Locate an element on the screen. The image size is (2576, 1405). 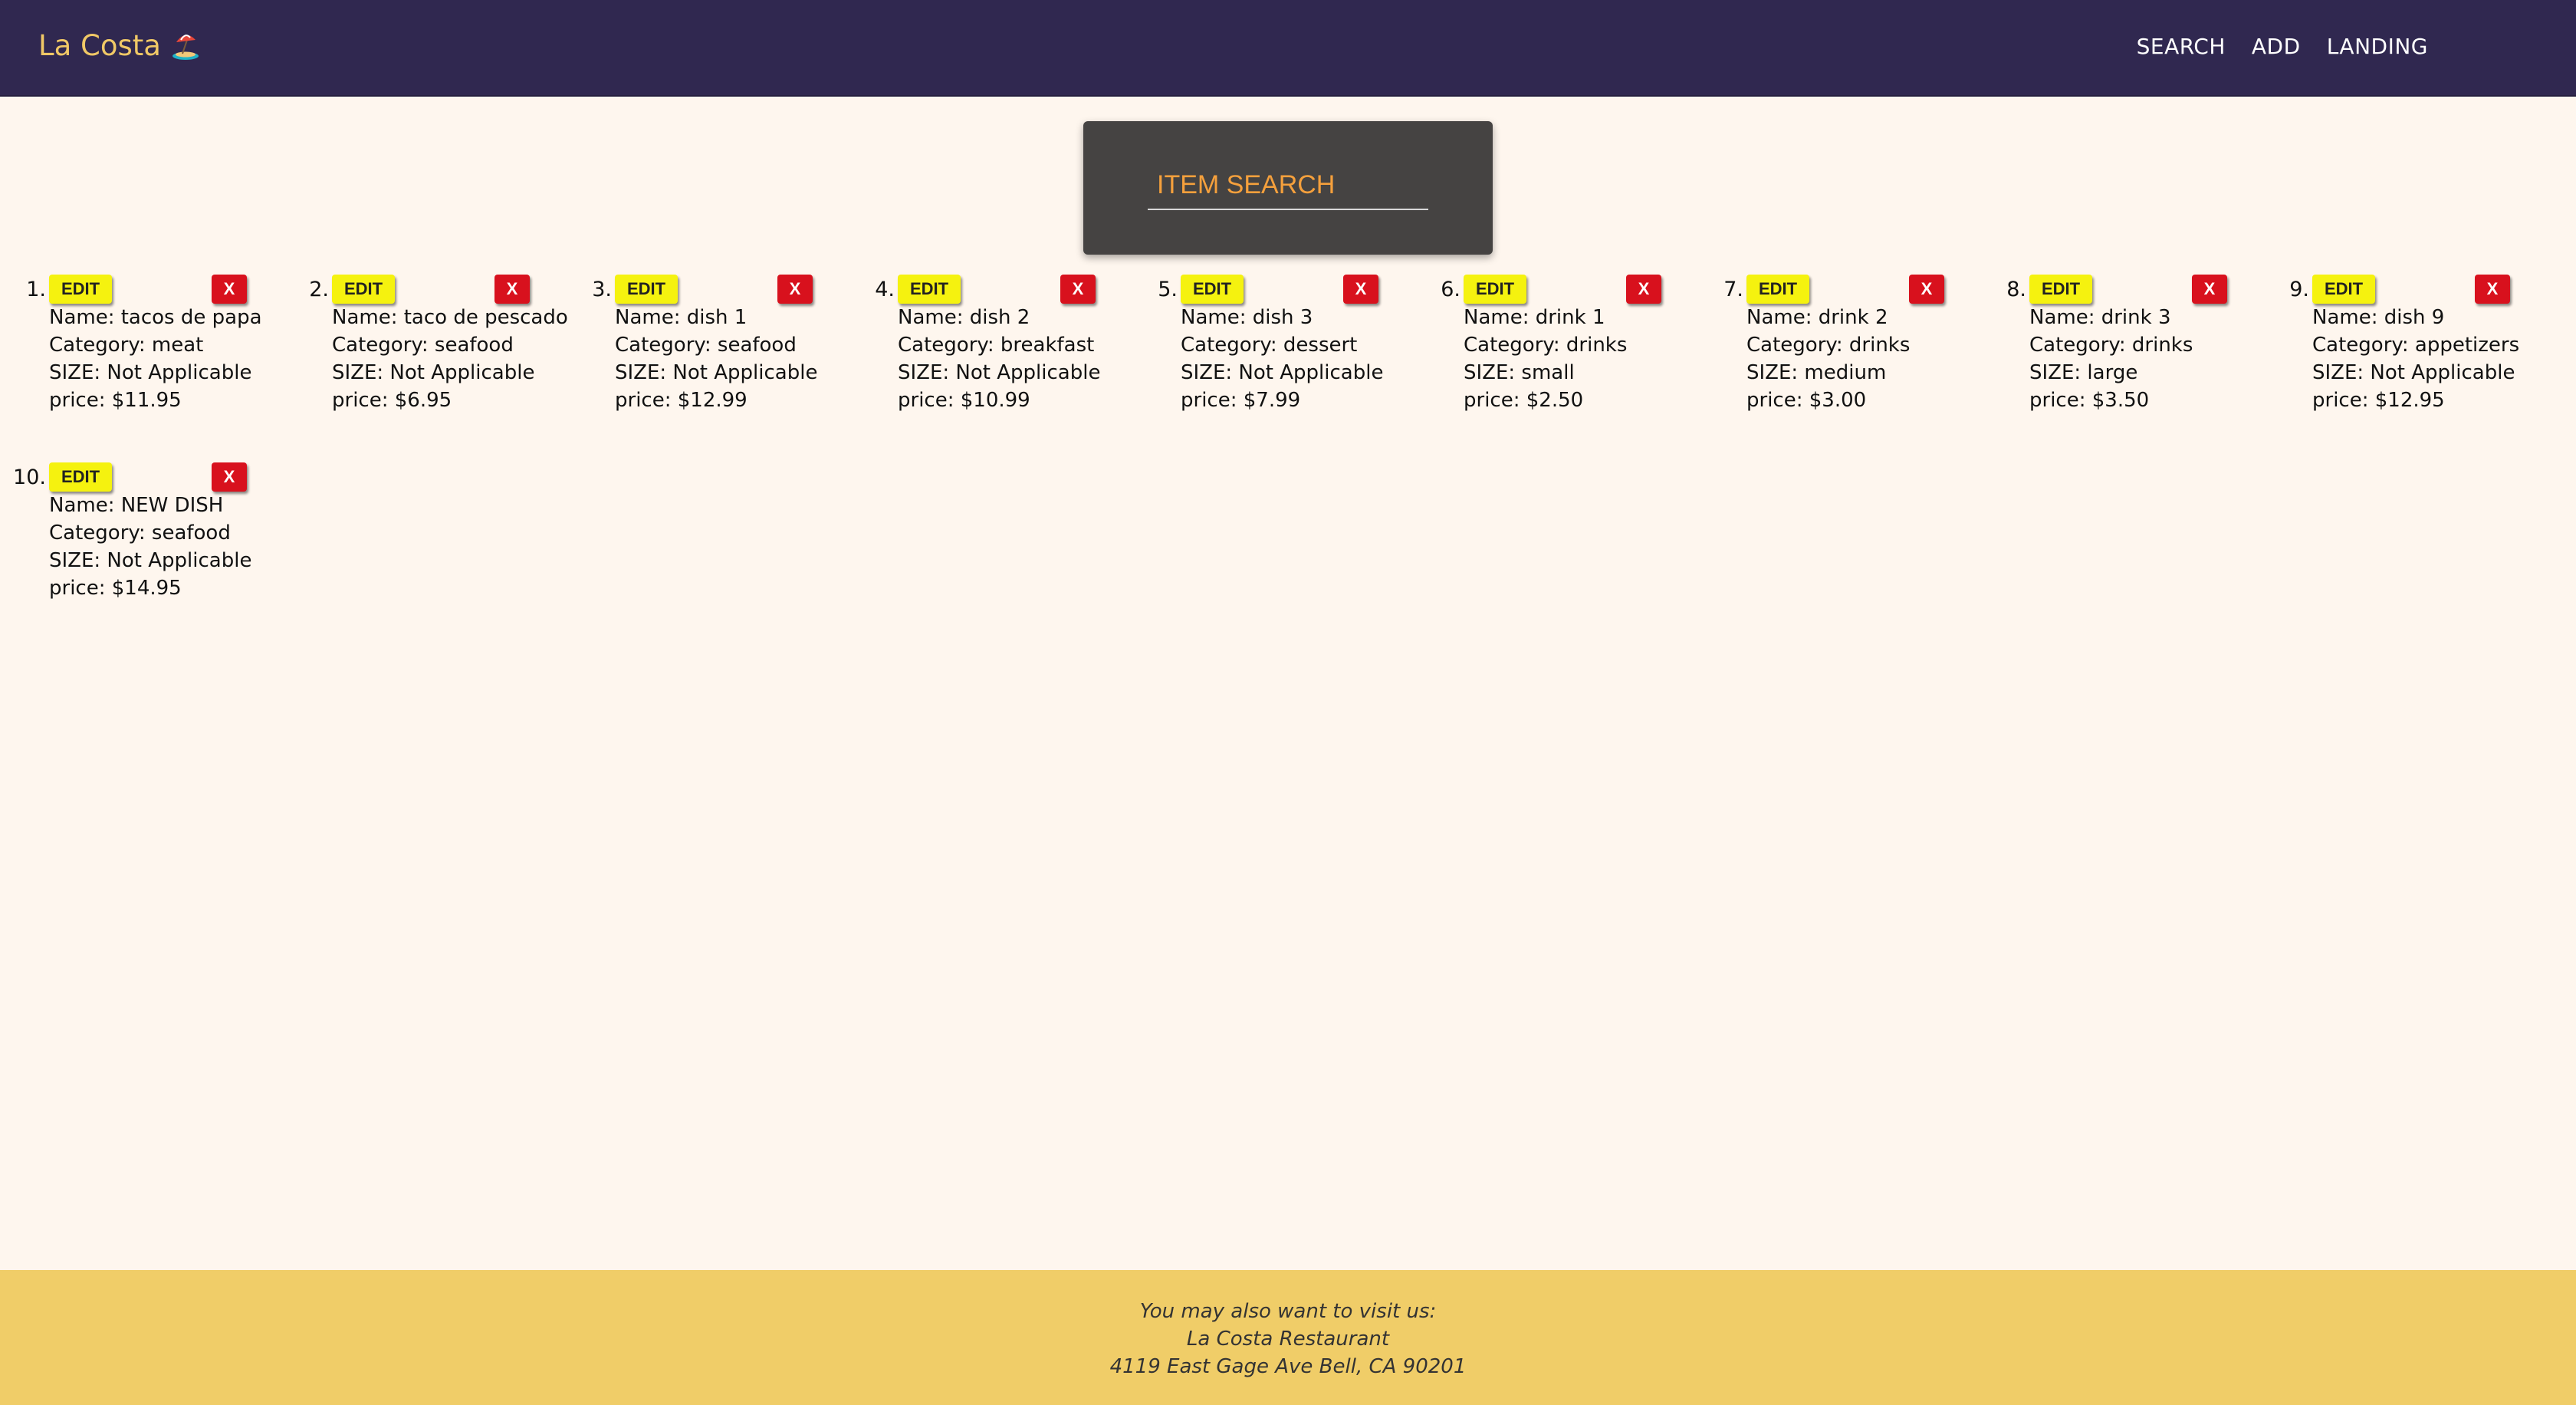
item-name: Name: dish 1 is located at coordinates (681, 318).